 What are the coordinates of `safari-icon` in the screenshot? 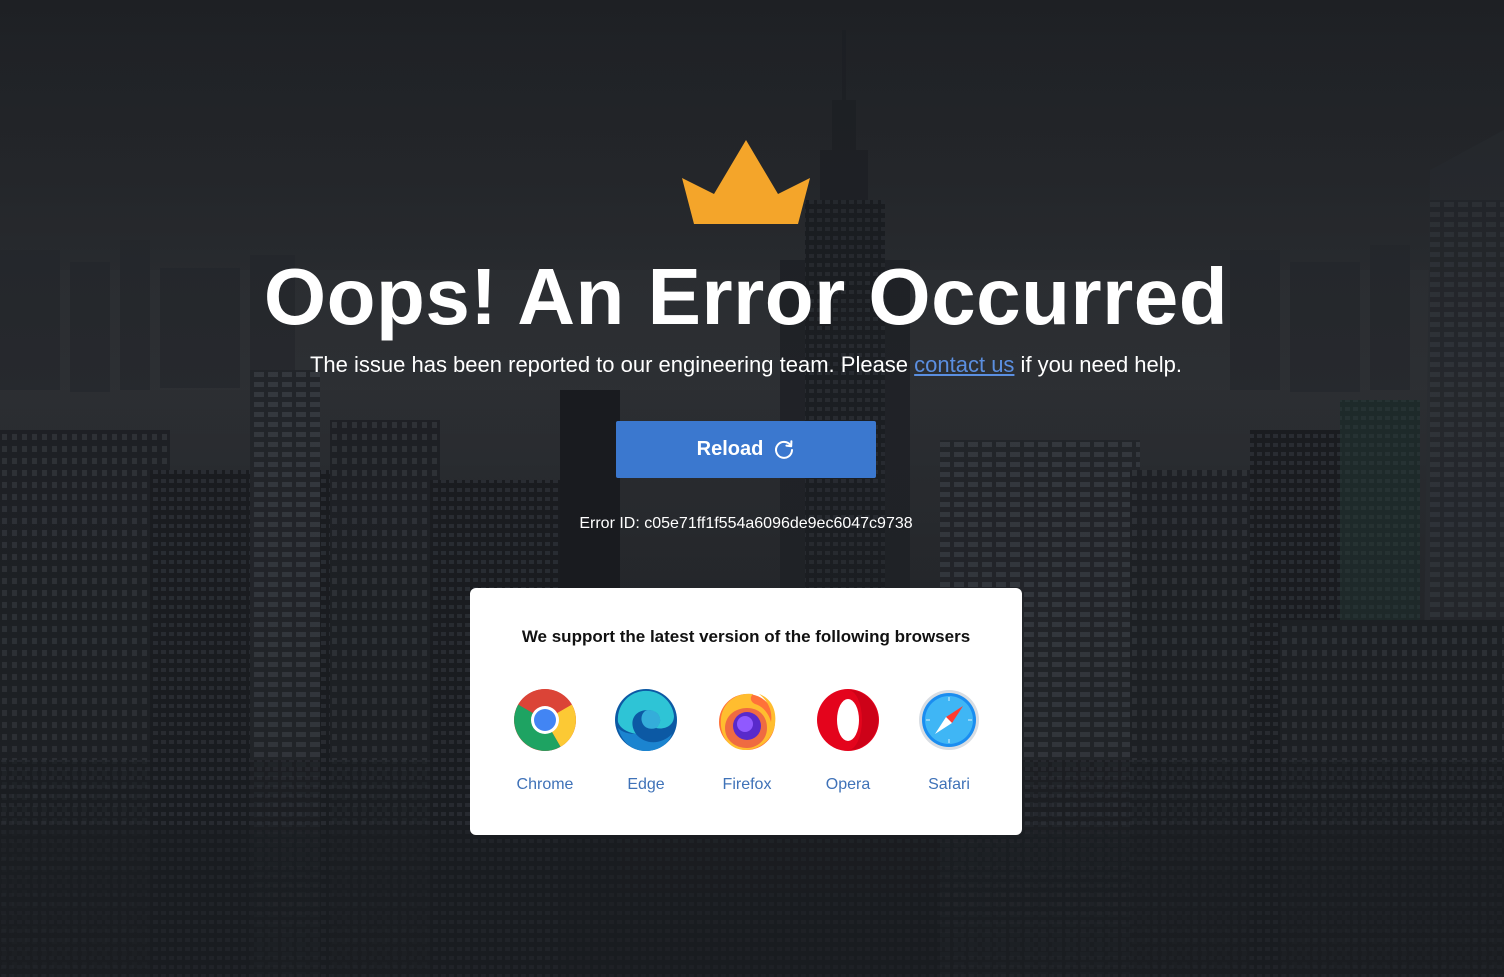 It's located at (949, 720).